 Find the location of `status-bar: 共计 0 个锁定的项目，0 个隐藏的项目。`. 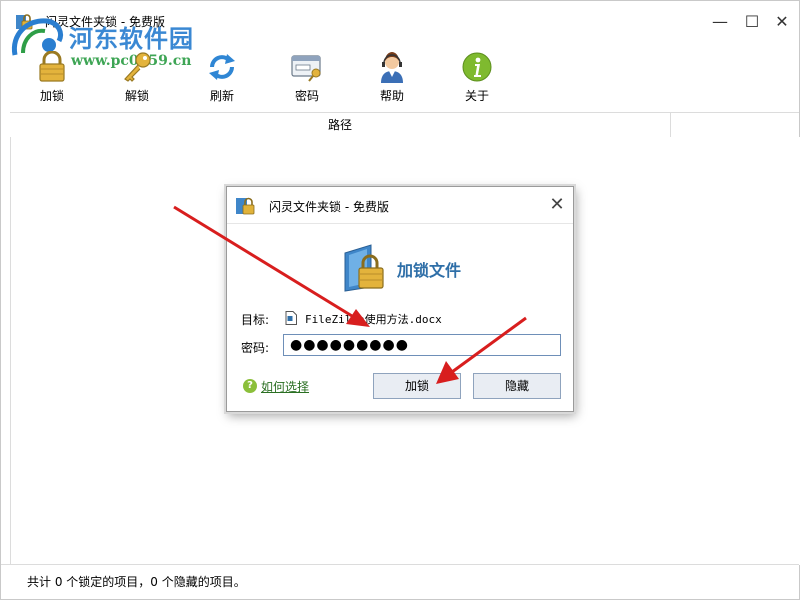

status-bar: 共计 0 个锁定的项目，0 个隐藏的项目。 is located at coordinates (400, 582).